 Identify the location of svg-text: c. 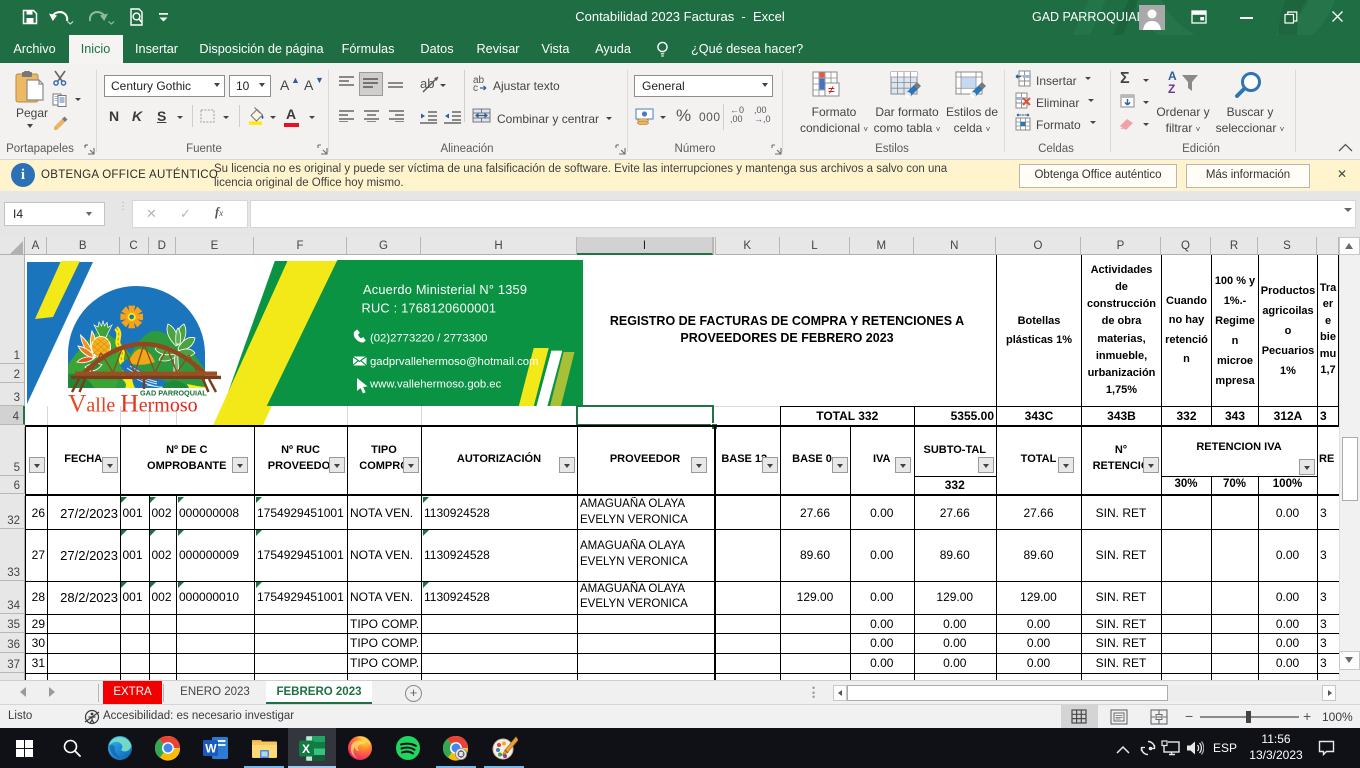
(475, 87).